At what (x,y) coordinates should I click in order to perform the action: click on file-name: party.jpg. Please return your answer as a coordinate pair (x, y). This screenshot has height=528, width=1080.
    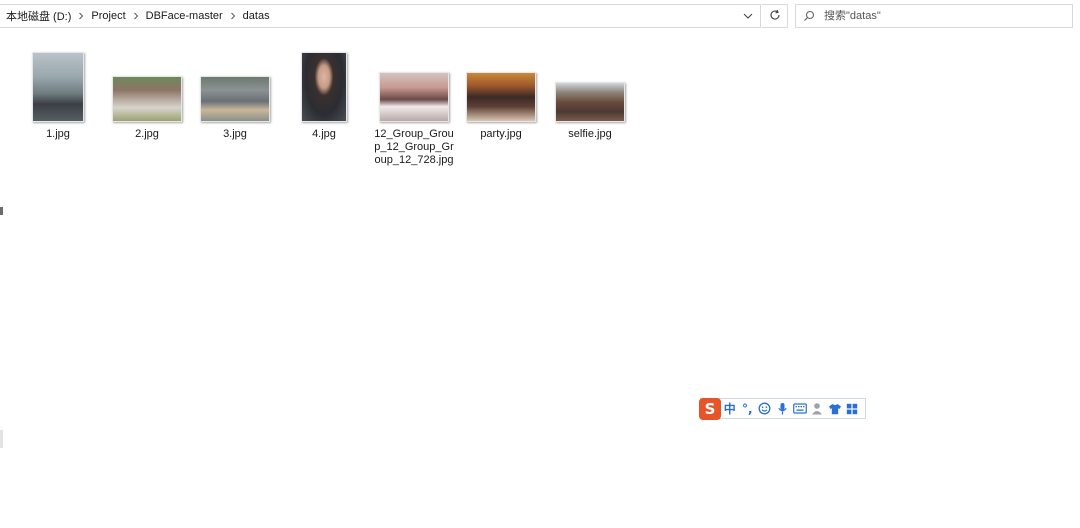
    Looking at the image, I should click on (501, 134).